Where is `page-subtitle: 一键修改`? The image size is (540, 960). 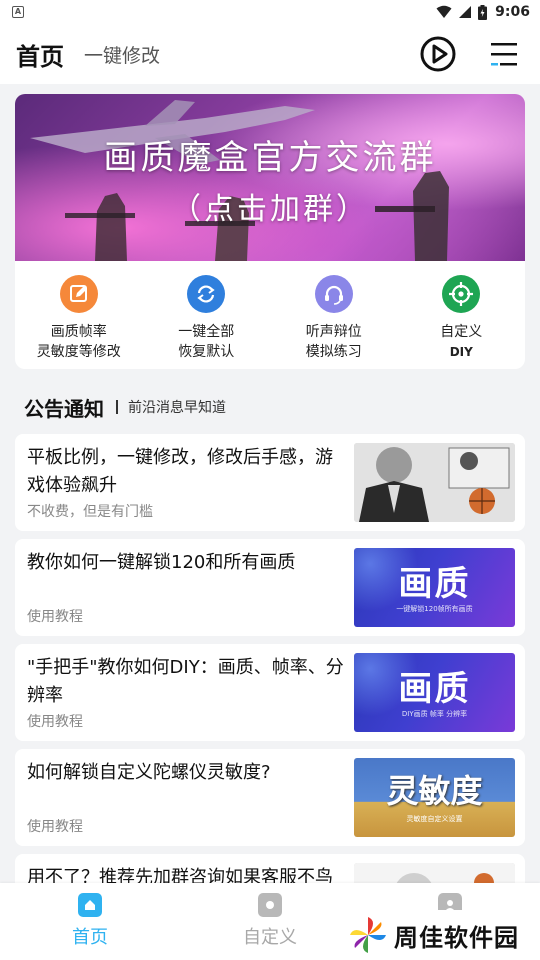
page-subtitle: 一键修改 is located at coordinates (122, 55).